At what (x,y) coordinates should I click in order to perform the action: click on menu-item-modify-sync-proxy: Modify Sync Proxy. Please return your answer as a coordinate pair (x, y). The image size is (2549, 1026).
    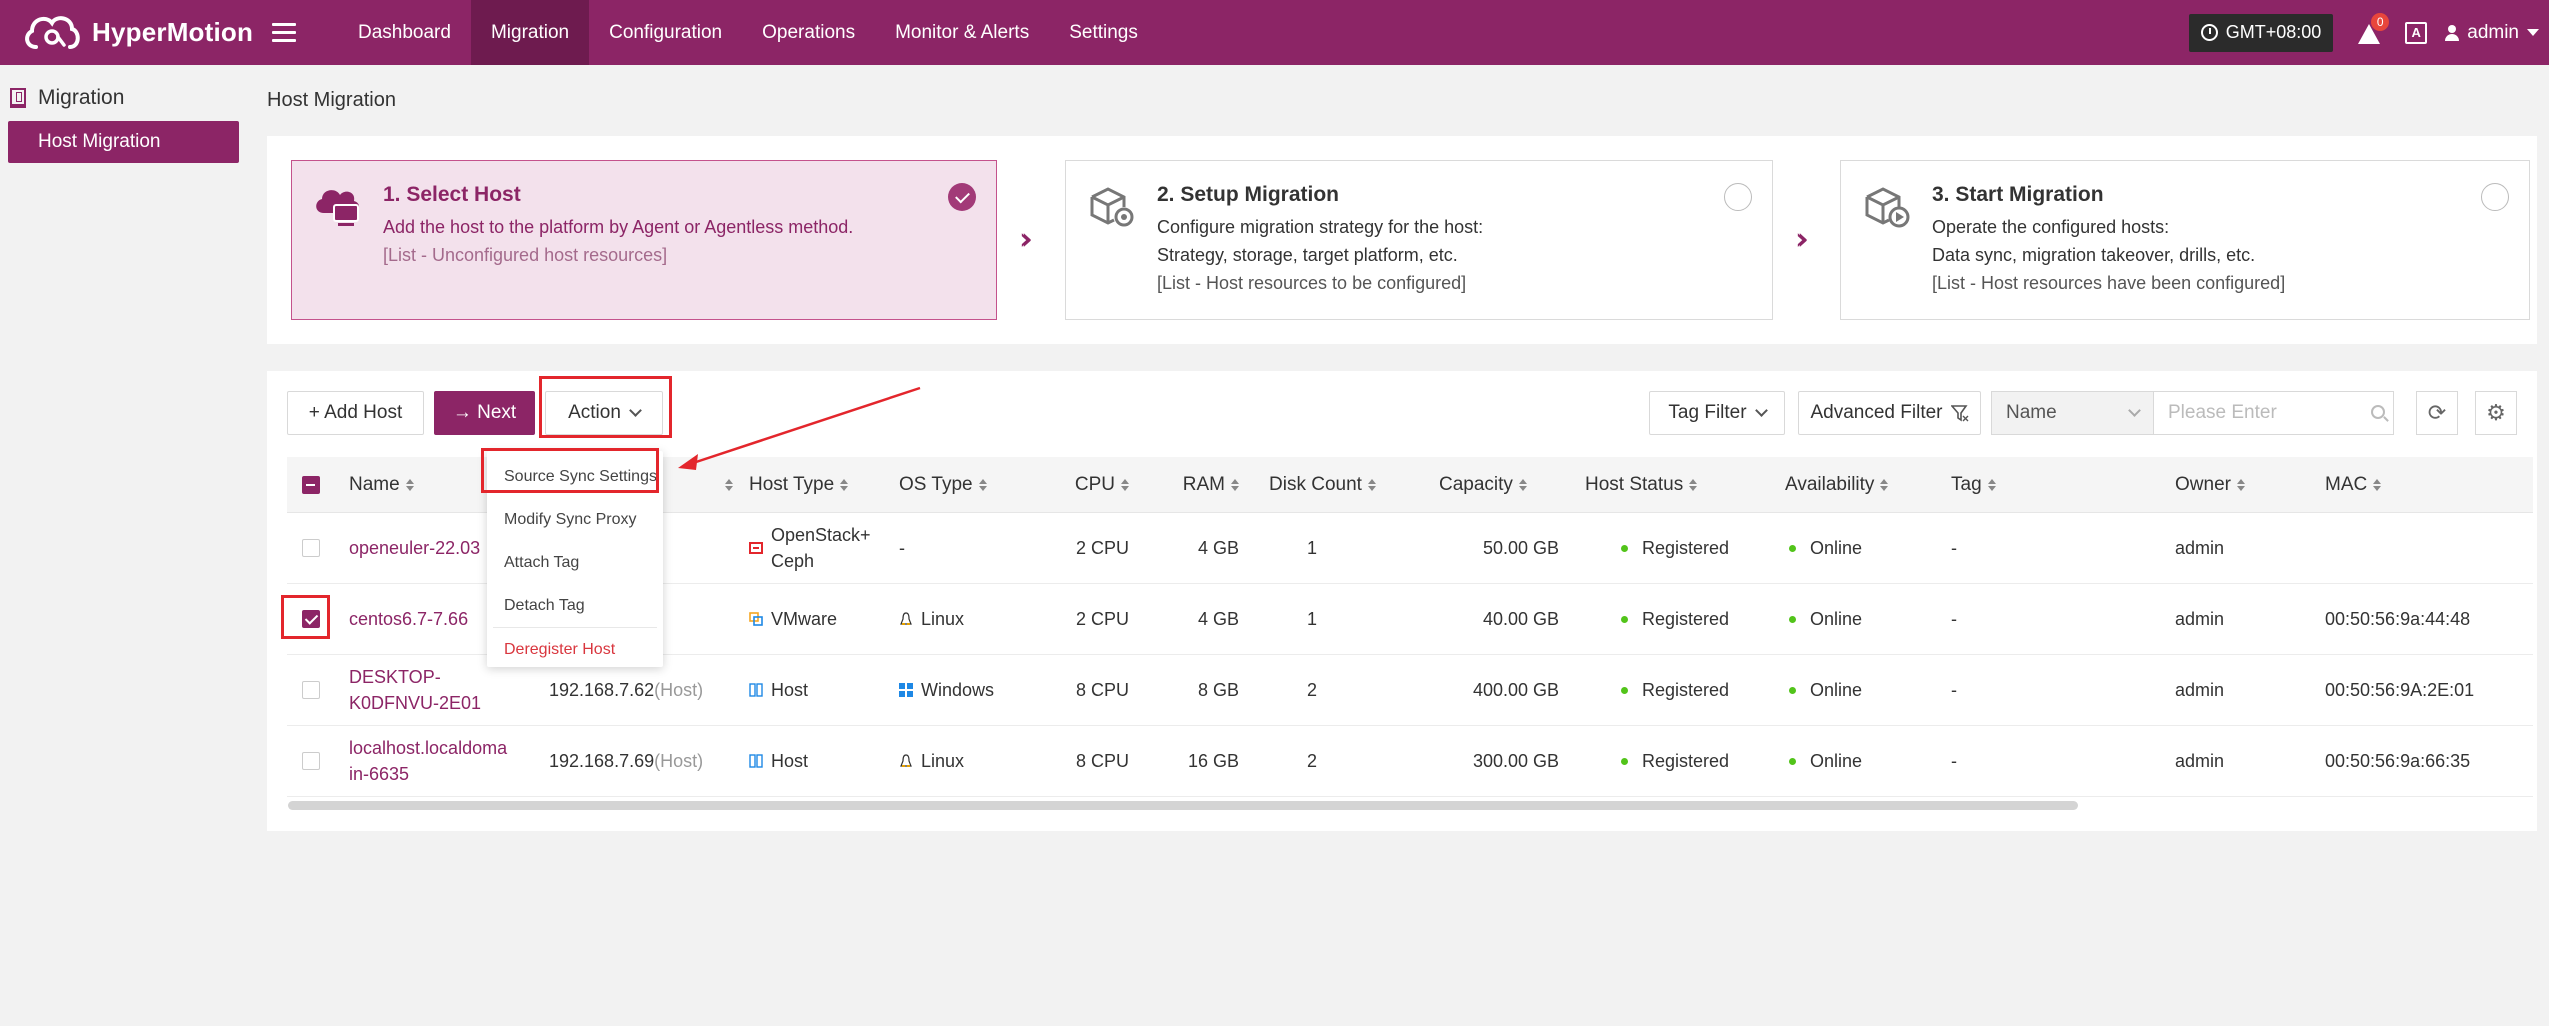
    Looking at the image, I should click on (575, 519).